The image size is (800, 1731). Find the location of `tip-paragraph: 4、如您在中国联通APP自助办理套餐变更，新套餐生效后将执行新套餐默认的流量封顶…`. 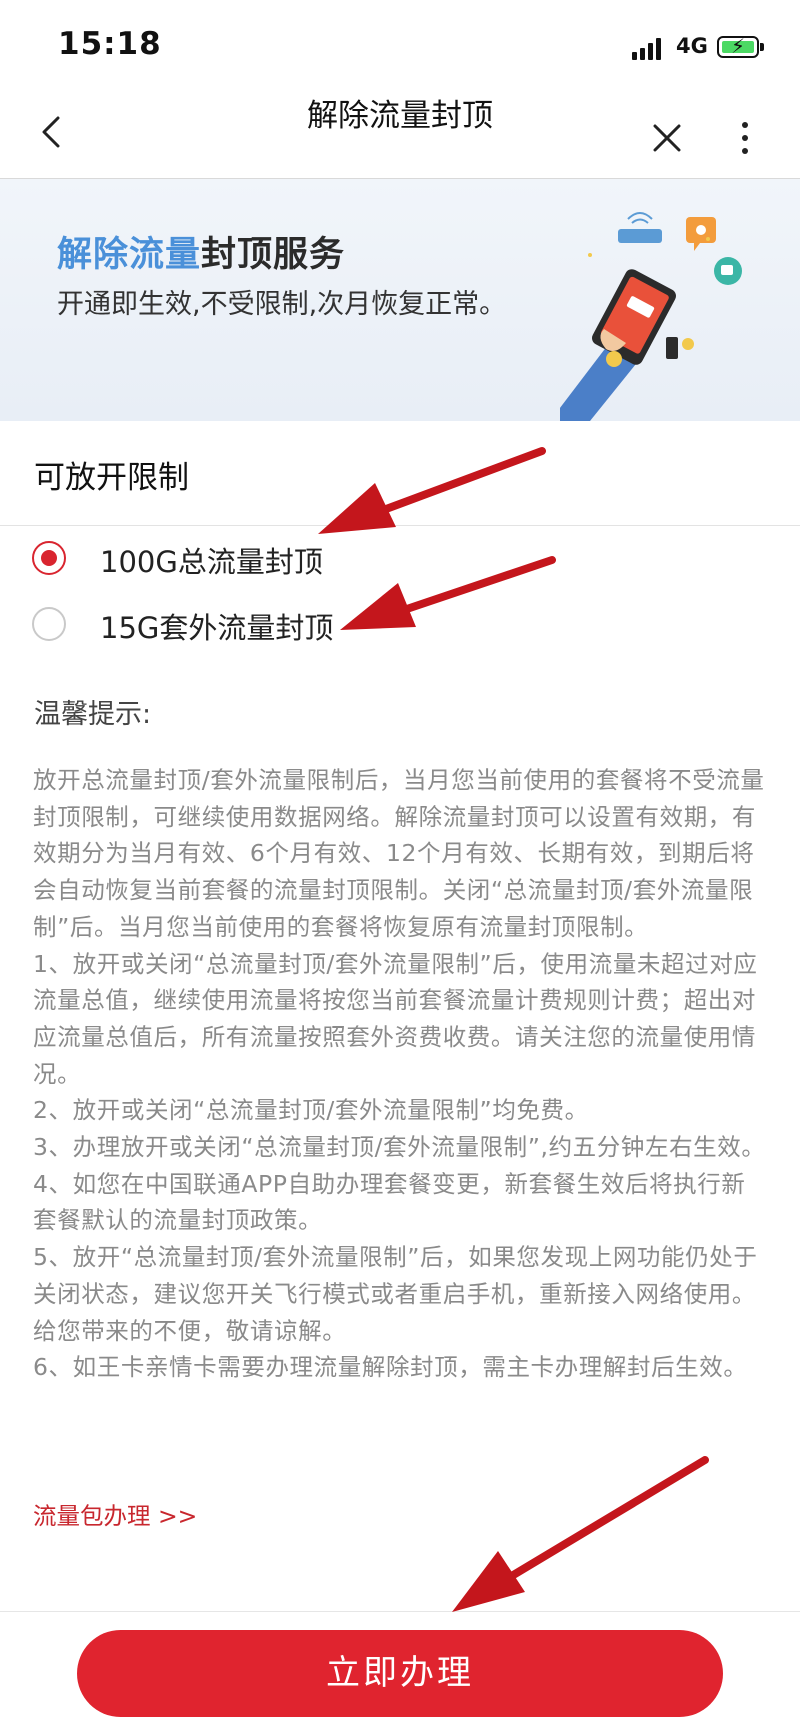

tip-paragraph: 4、如您在中国联通APP自助办理套餐变更，新套餐生效后将执行新套餐默认的流量封顶… is located at coordinates (389, 1202).